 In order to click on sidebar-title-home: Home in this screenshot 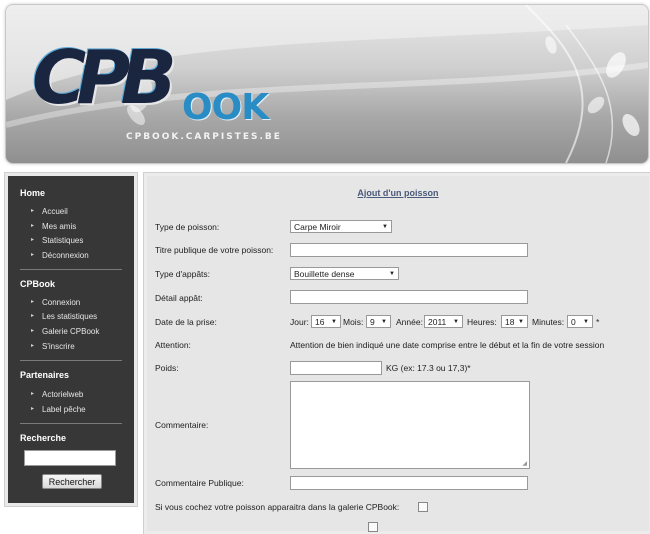, I will do `click(33, 193)`.